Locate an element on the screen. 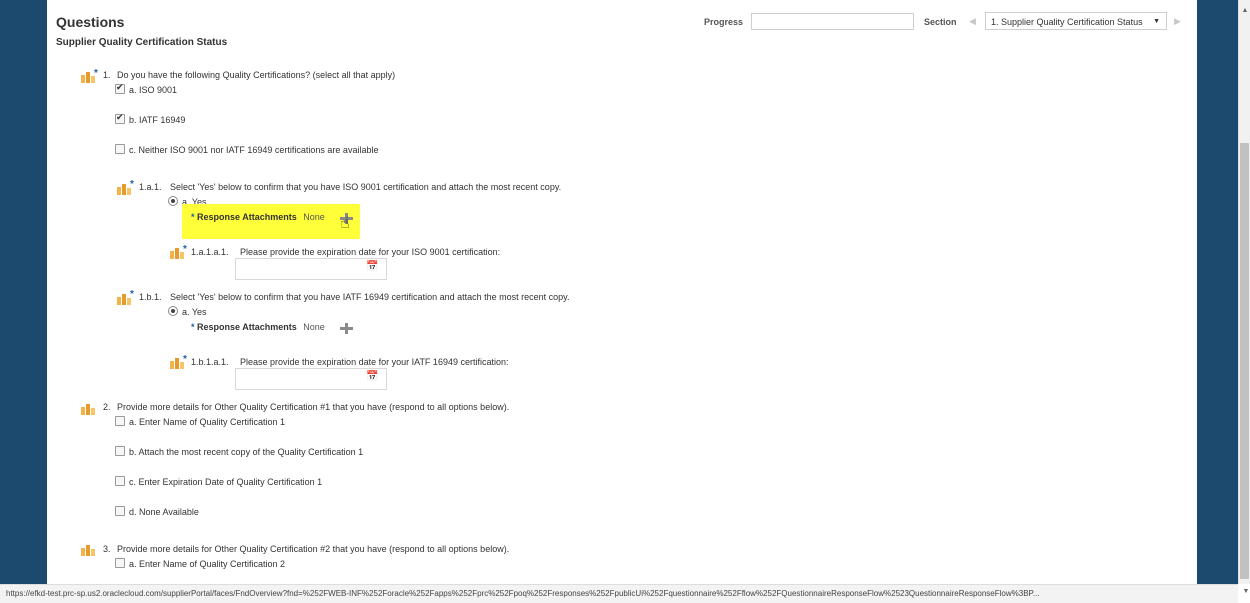 Image resolution: width=1250 pixels, height=603 pixels. next-section-icon: ▶ is located at coordinates (1177, 21).